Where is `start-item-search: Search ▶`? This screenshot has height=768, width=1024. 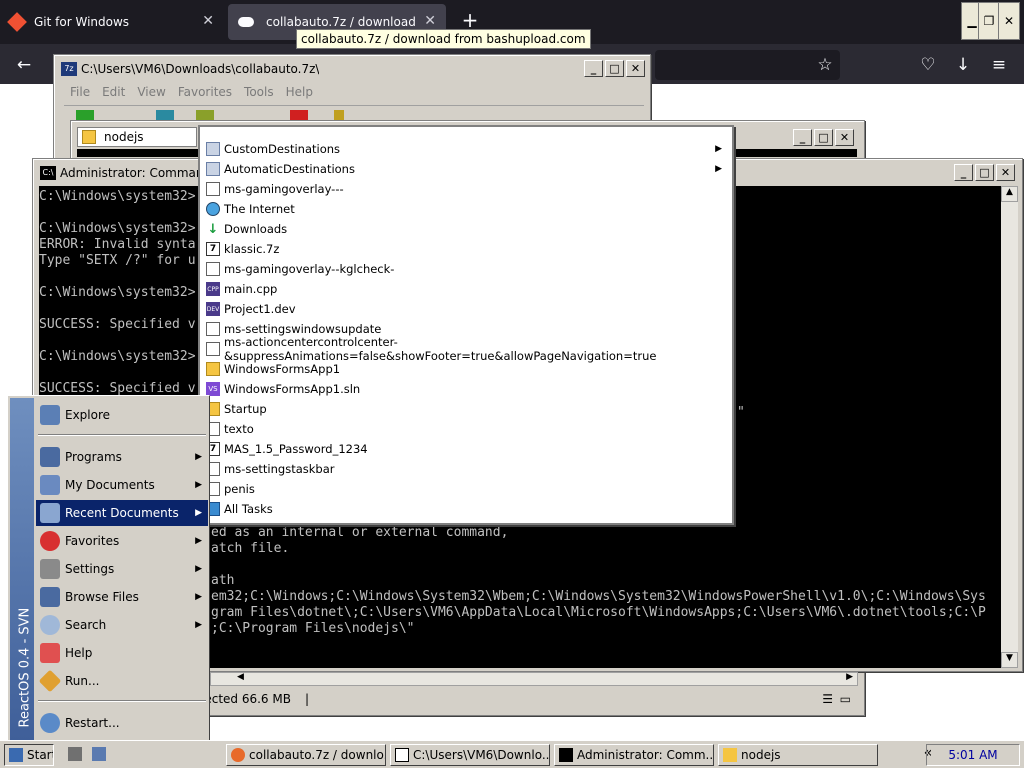
start-item-search: Search ▶ is located at coordinates (122, 625).